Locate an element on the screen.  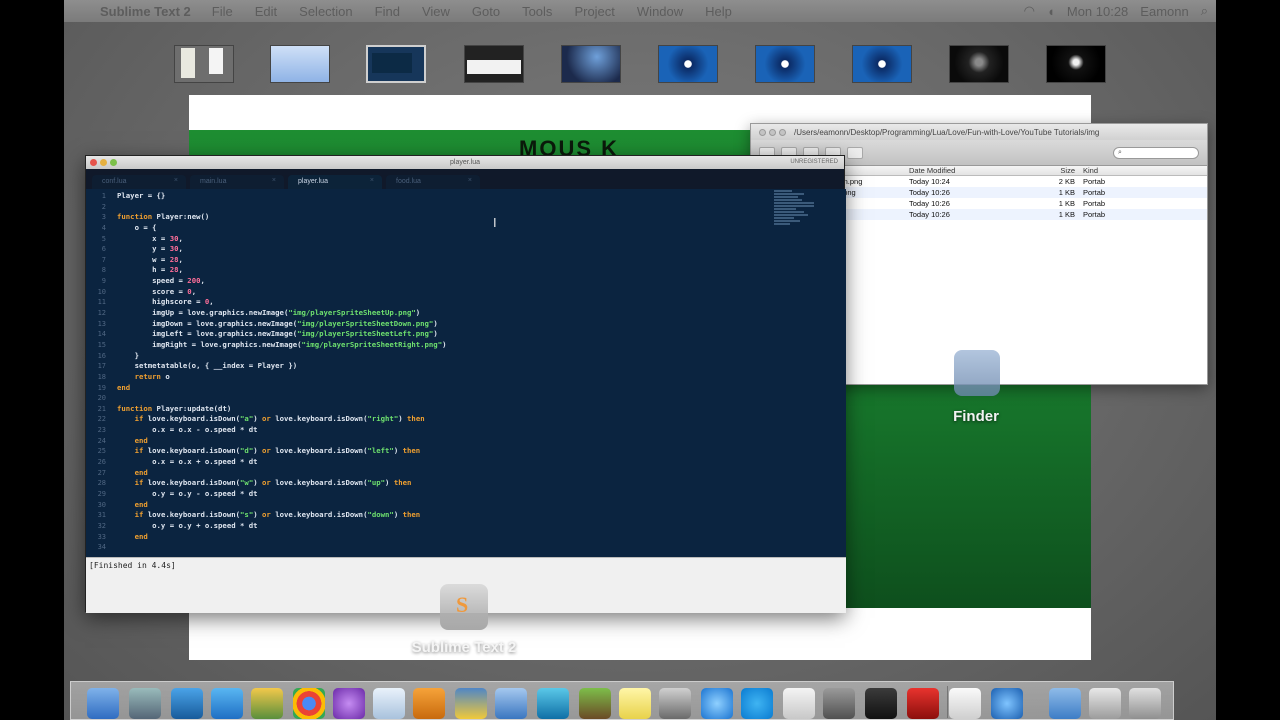
network-dock-icon is located at coordinates (553, 703).